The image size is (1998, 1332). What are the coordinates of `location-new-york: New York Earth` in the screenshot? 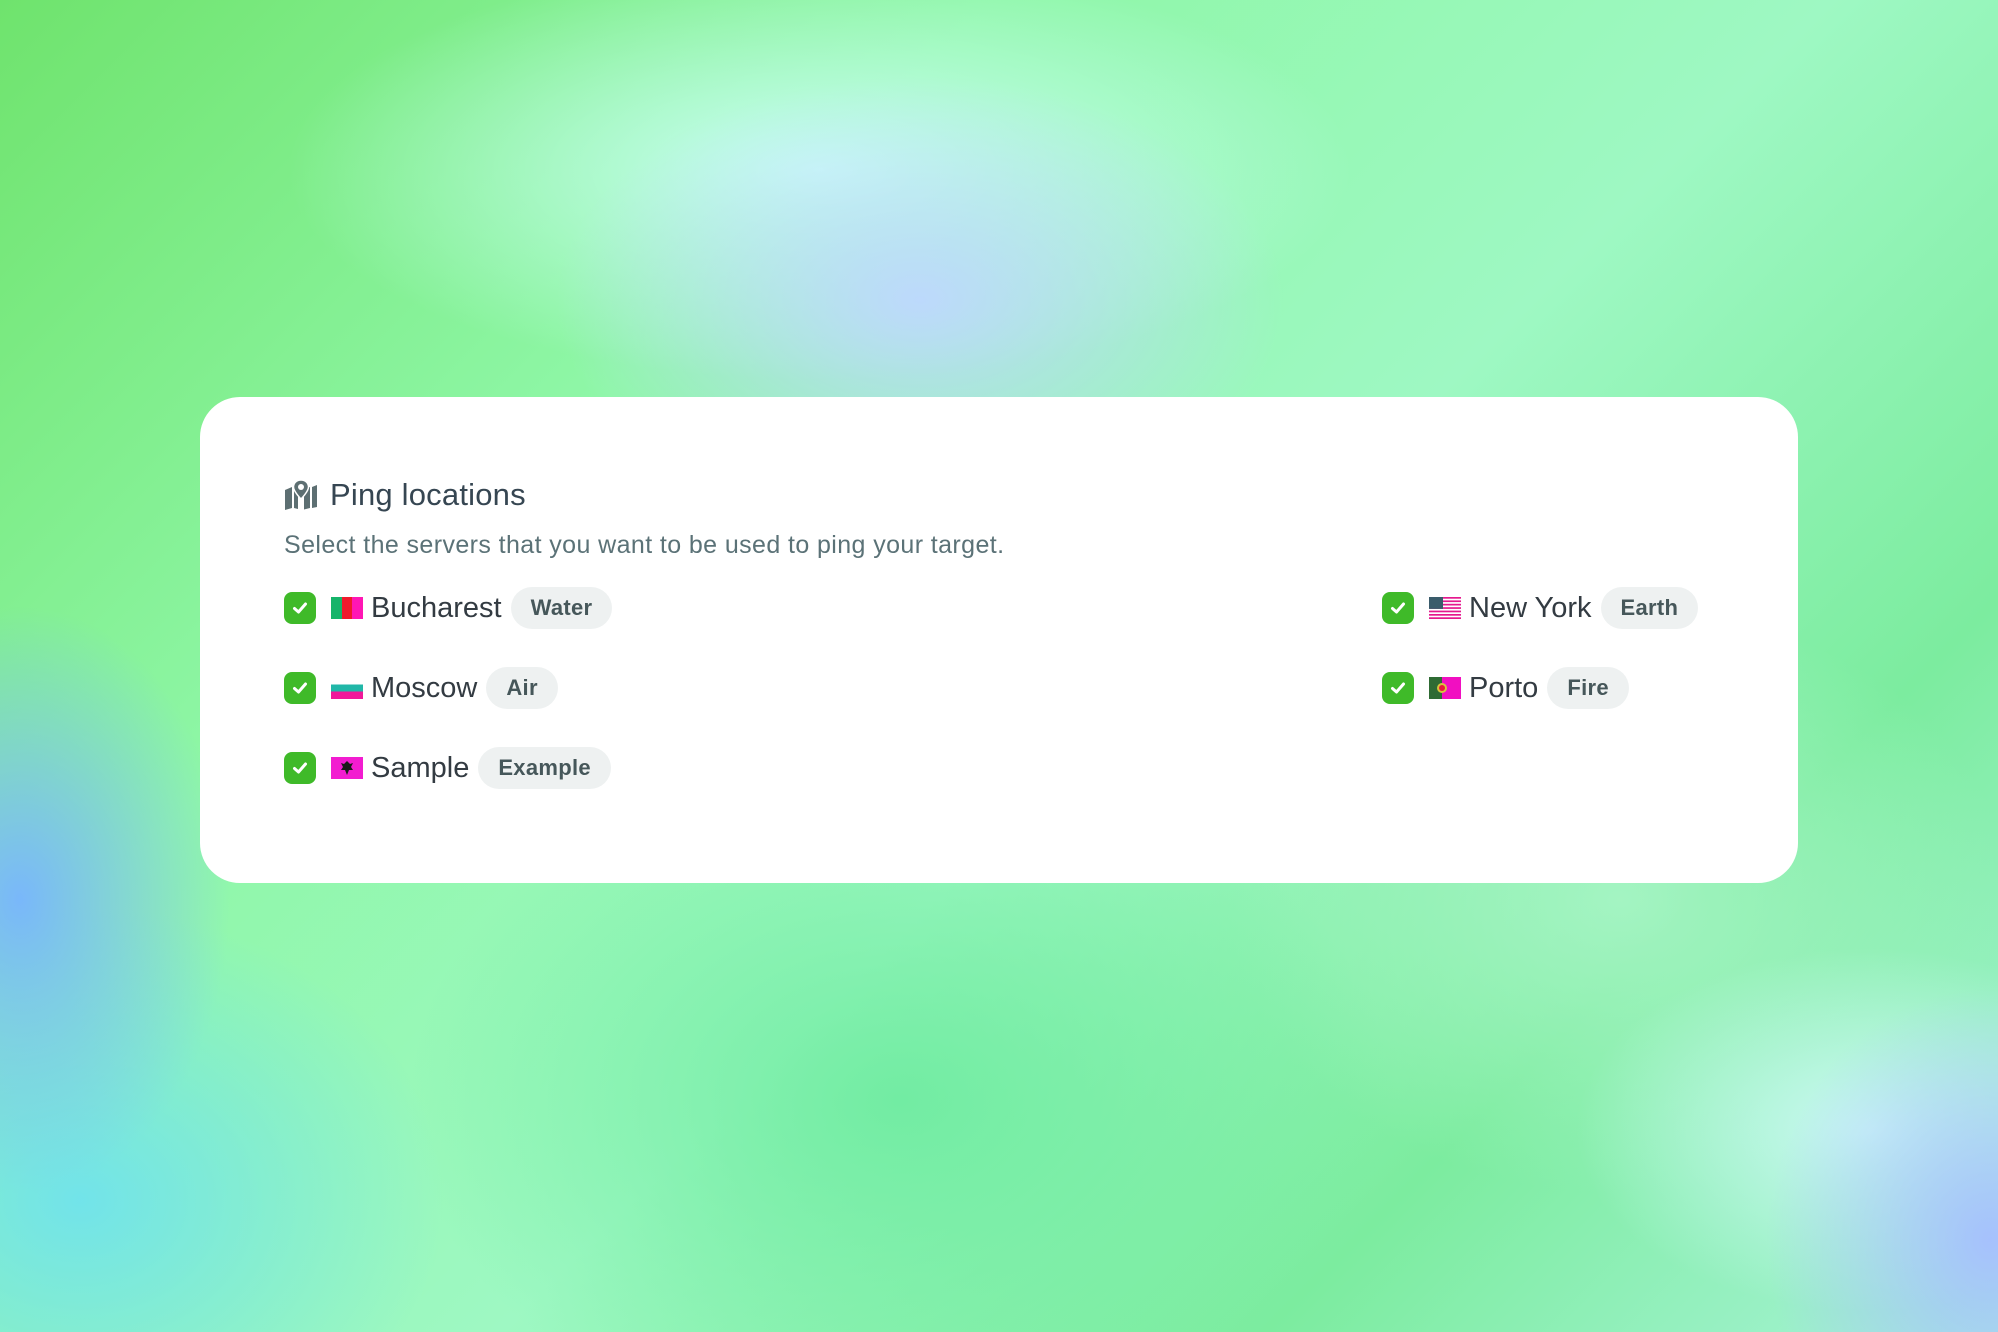 It's located at (1540, 608).